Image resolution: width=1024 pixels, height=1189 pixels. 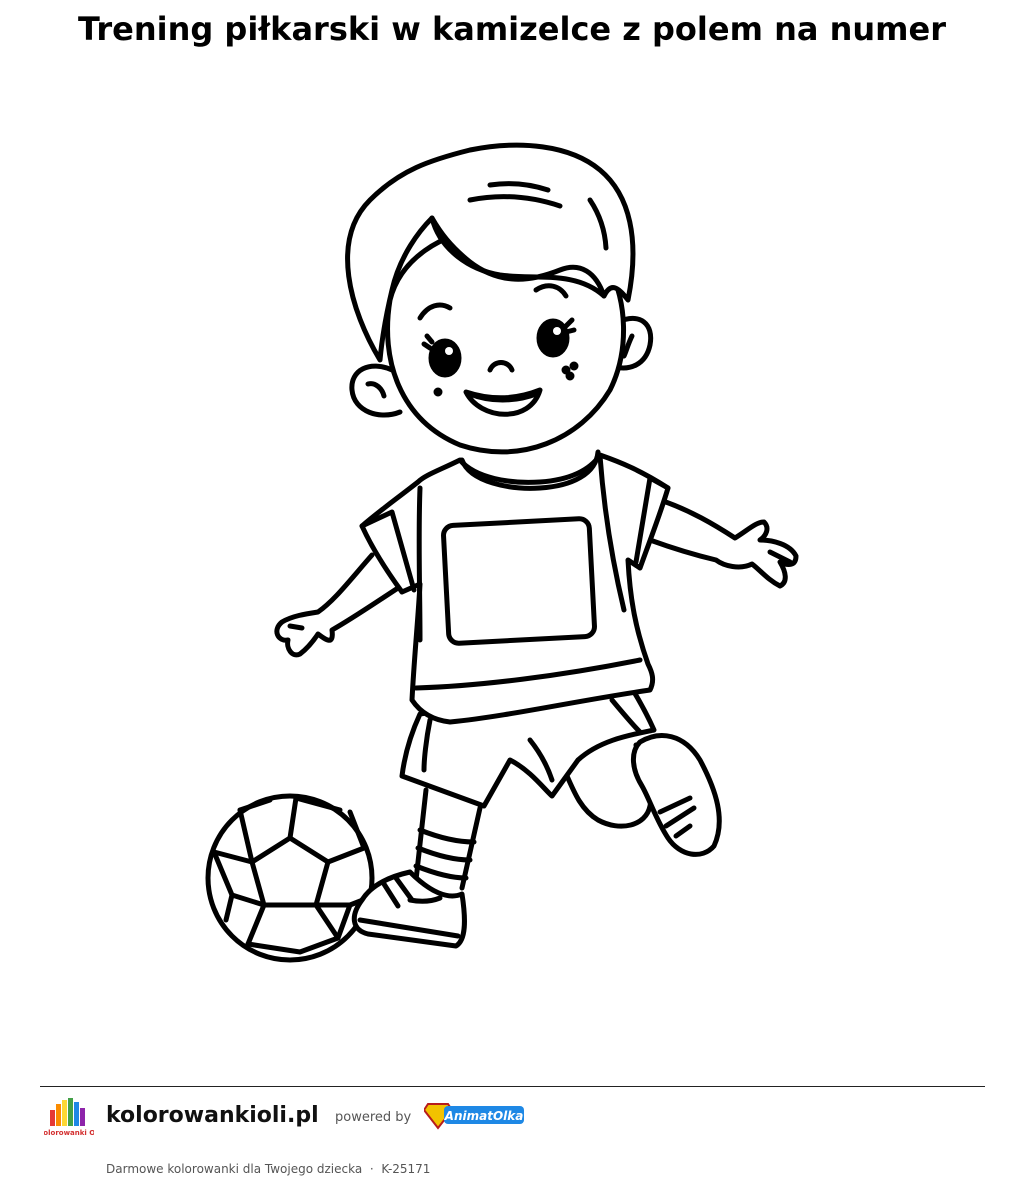 I want to click on partner-logo: AnimatOlka, so click(x=475, y=1116).